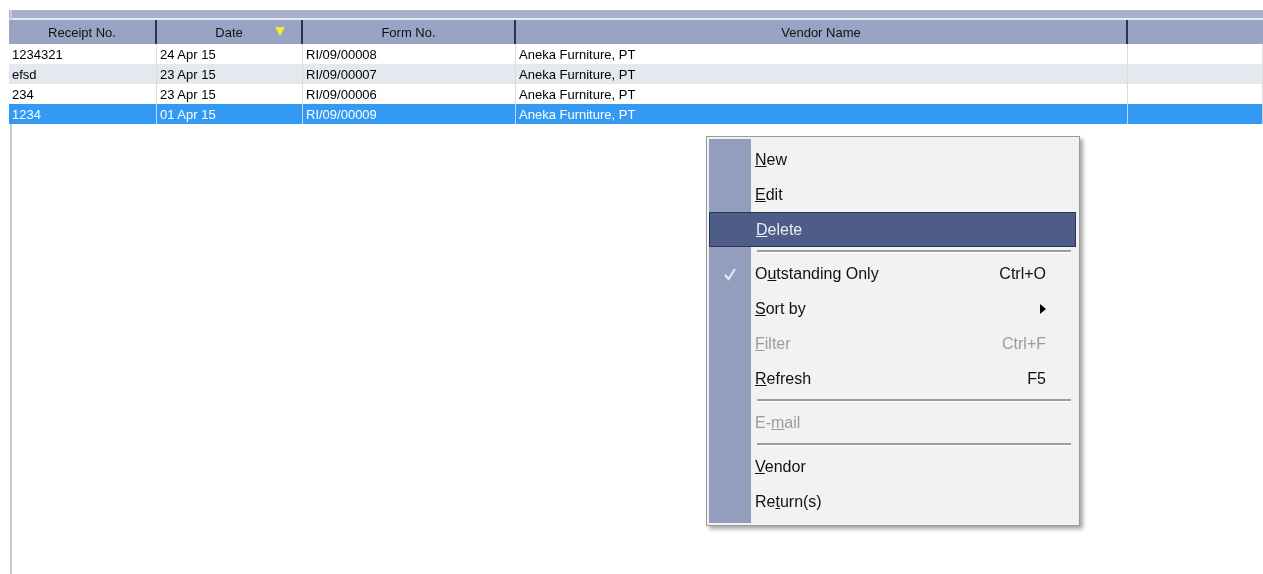  I want to click on menu-item: New, so click(892, 159).